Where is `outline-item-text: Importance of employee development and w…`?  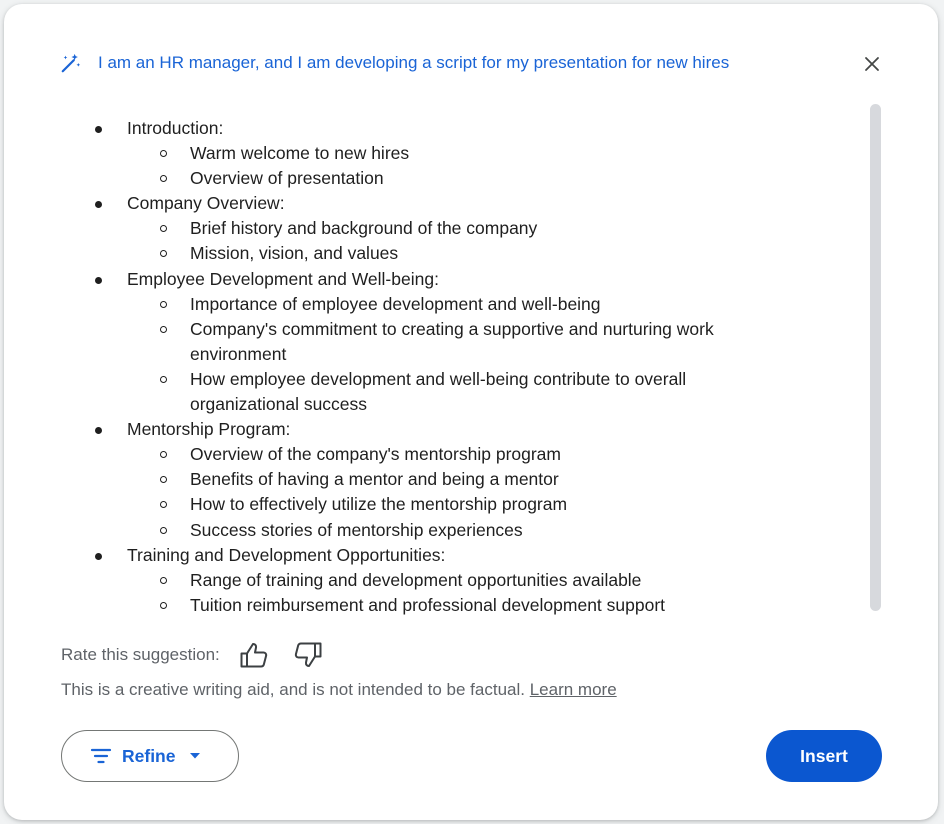
outline-item-text: Importance of employee development and w… is located at coordinates (395, 303).